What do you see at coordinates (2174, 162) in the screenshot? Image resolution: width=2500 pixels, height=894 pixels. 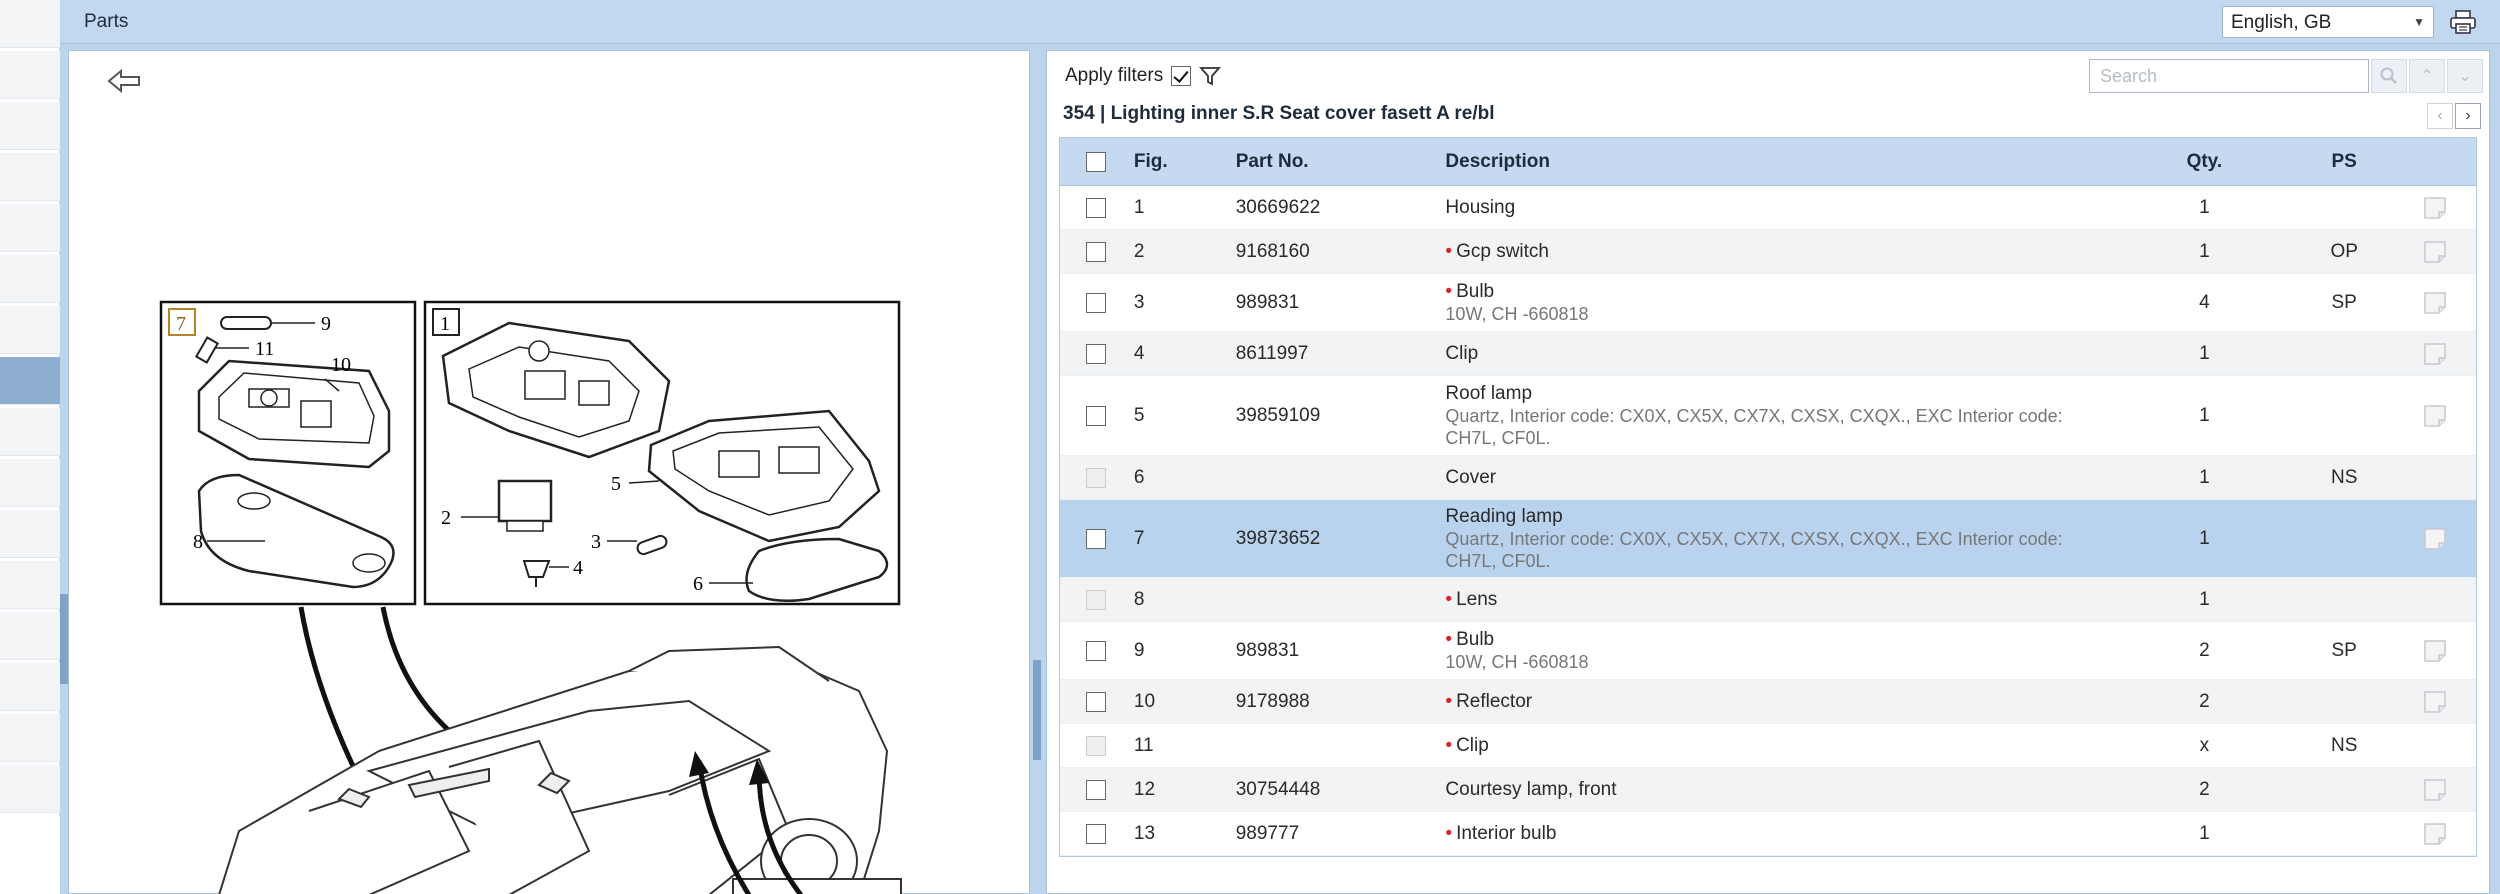 I see `header-qty: Qty.` at bounding box center [2174, 162].